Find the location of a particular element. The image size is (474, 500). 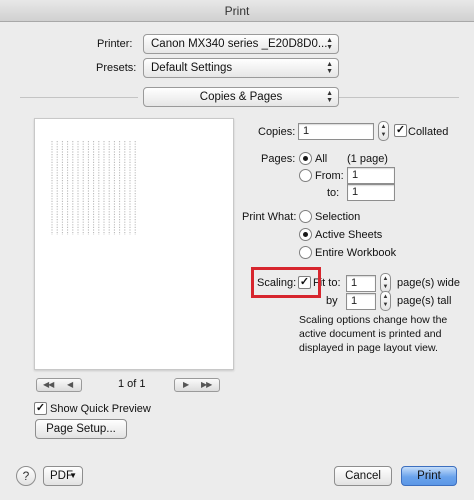

pages-from-radio is located at coordinates (305, 175).